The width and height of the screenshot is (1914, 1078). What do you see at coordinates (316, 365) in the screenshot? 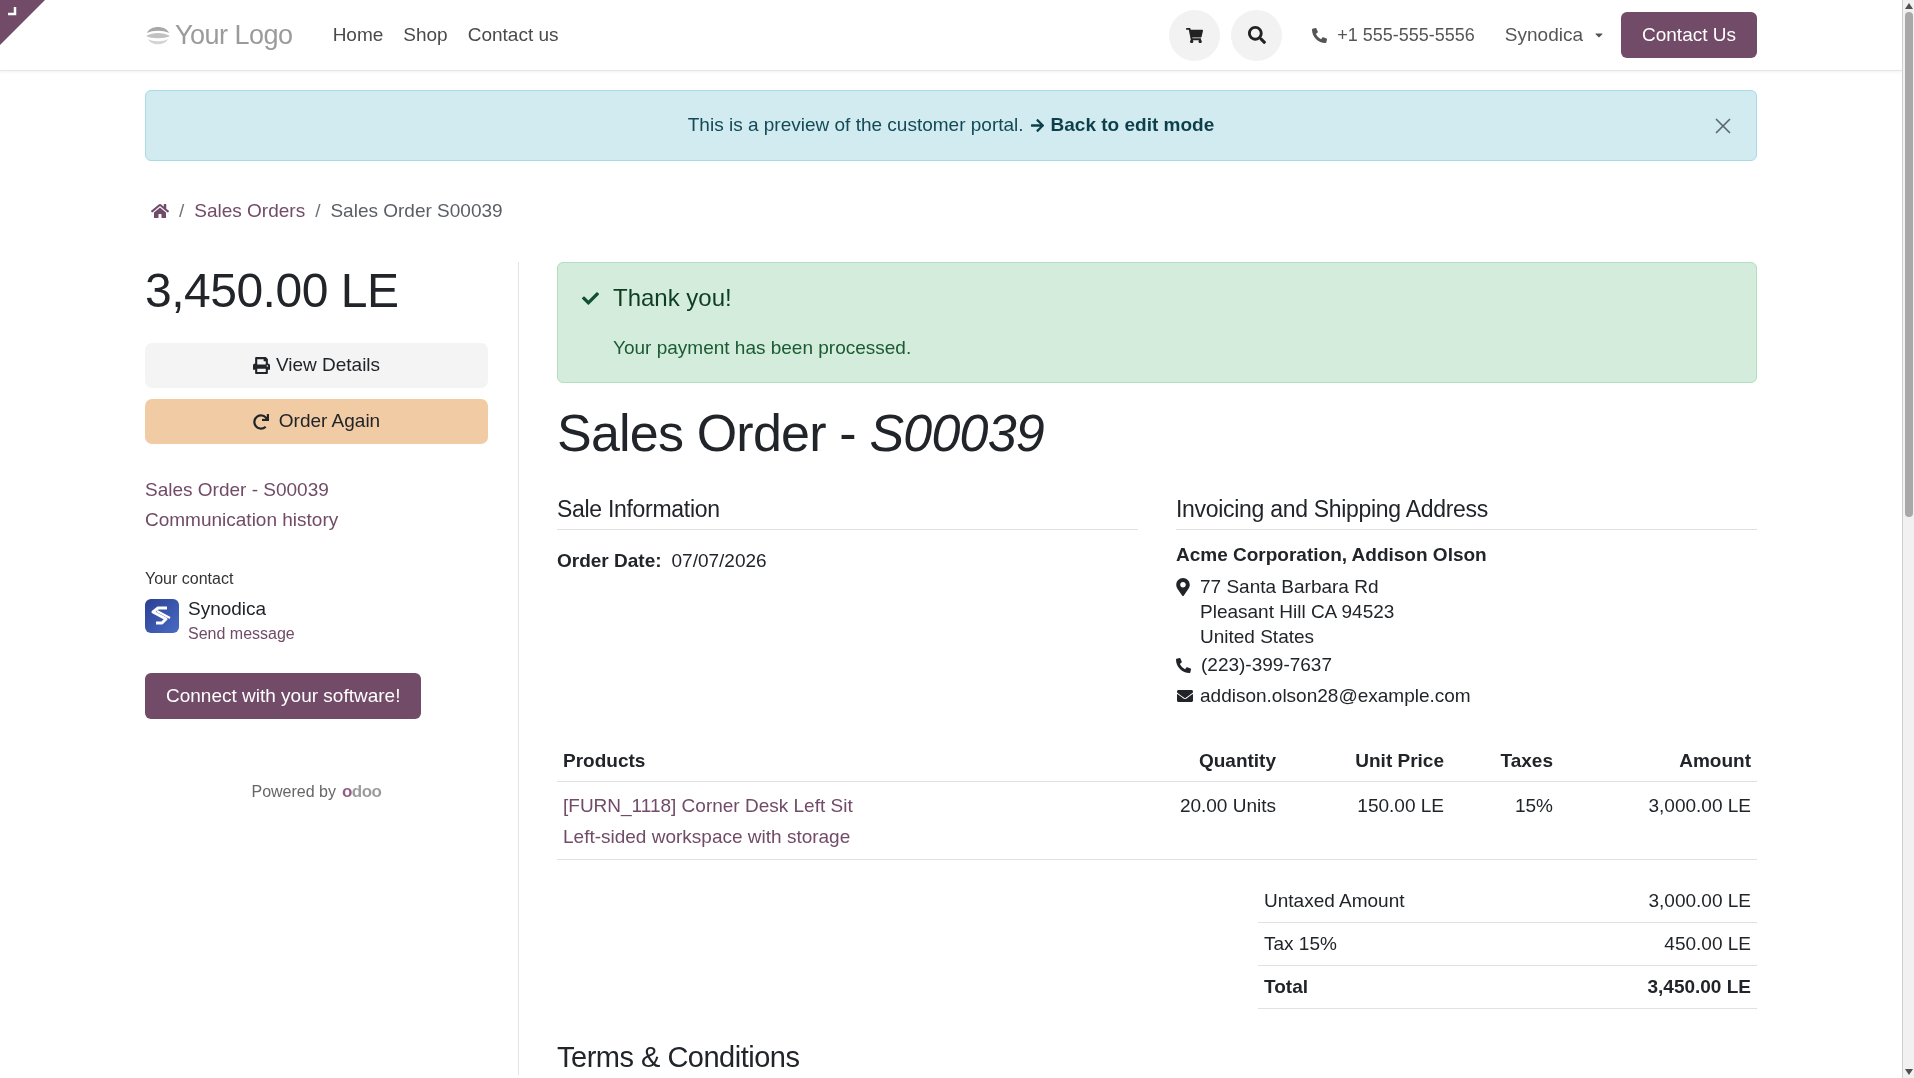
I see `view-details-button: View Details` at bounding box center [316, 365].